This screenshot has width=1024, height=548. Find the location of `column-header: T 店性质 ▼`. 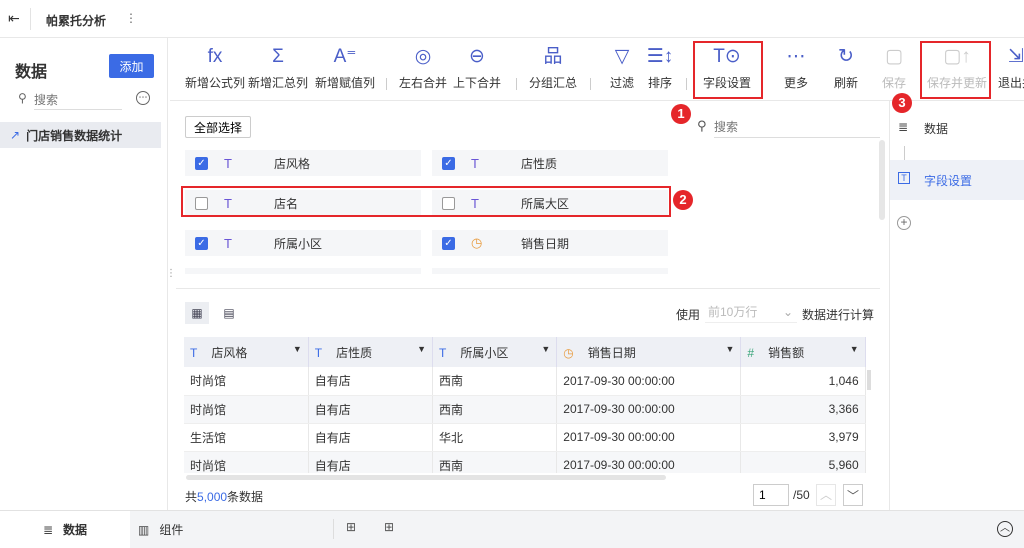

column-header: T 店性质 ▼ is located at coordinates (371, 352).